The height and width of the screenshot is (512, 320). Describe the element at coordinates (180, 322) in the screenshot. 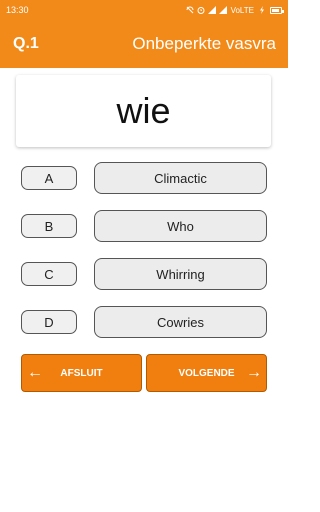

I see `answer-option-d: Cowries` at that location.